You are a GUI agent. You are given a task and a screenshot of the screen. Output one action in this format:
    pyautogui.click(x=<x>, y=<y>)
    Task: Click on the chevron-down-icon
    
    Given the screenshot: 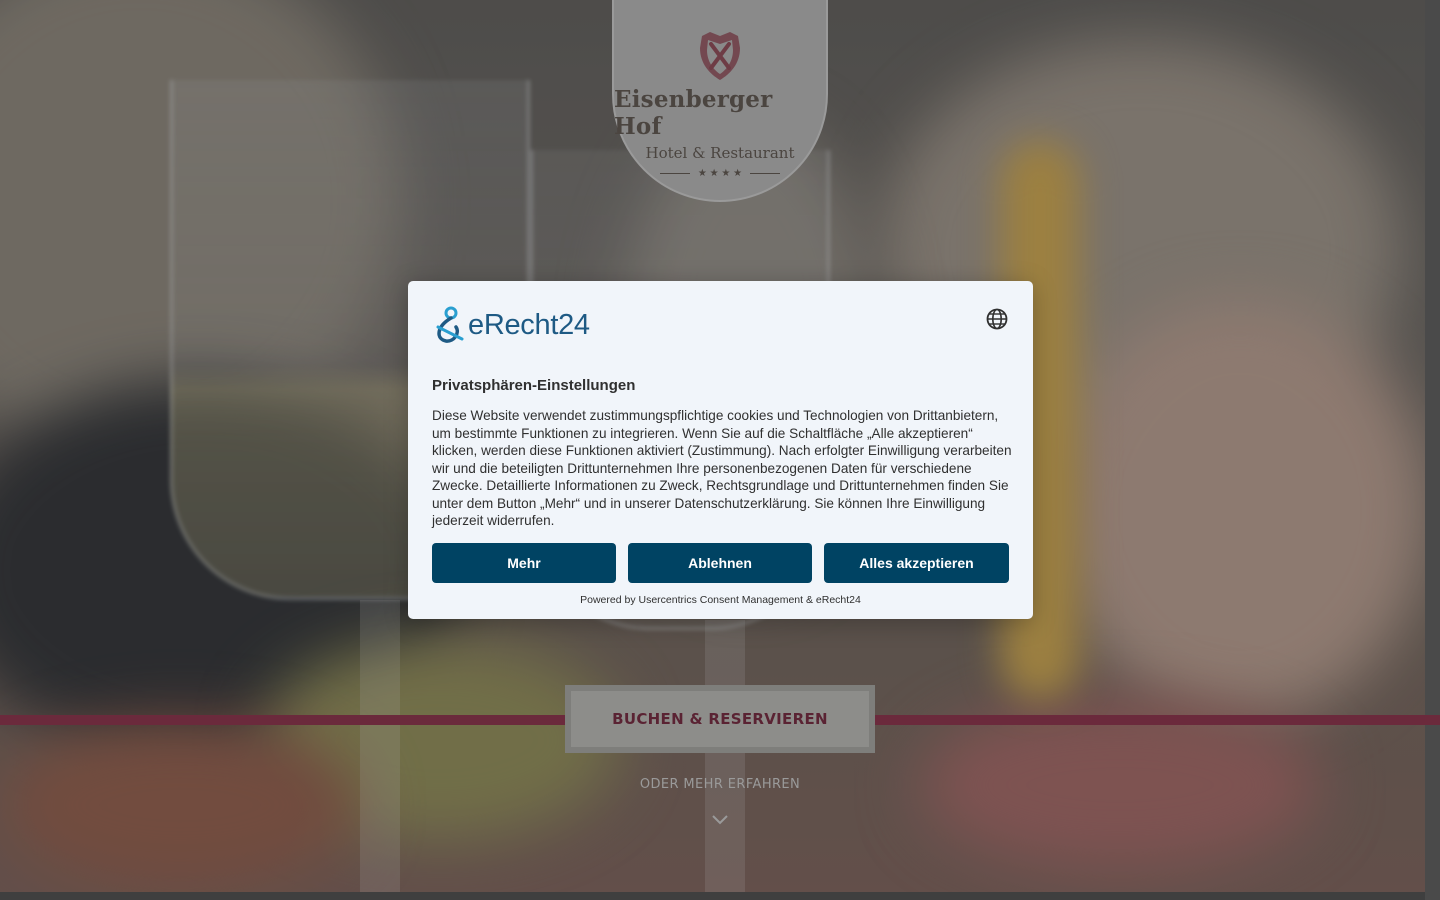 What is the action you would take?
    pyautogui.click(x=720, y=820)
    